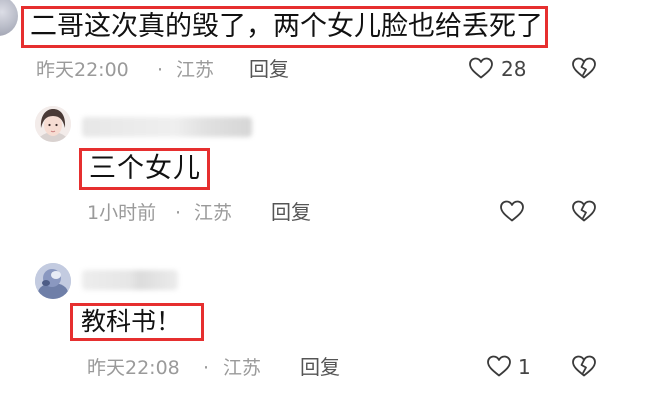 The width and height of the screenshot is (660, 413). What do you see at coordinates (133, 368) in the screenshot?
I see `comment-time: 昨天22:08` at bounding box center [133, 368].